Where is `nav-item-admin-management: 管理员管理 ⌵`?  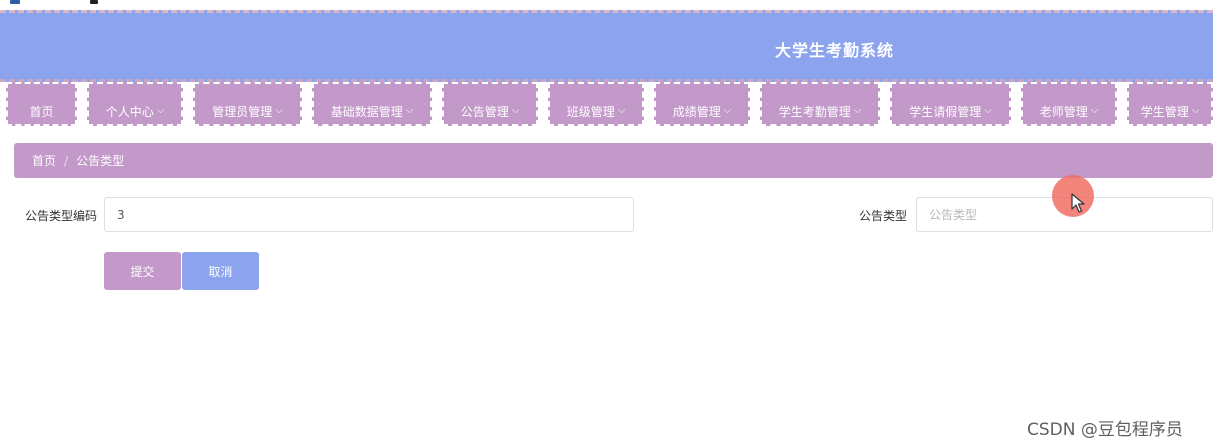
nav-item-admin-management: 管理员管理 ⌵ is located at coordinates (247, 104).